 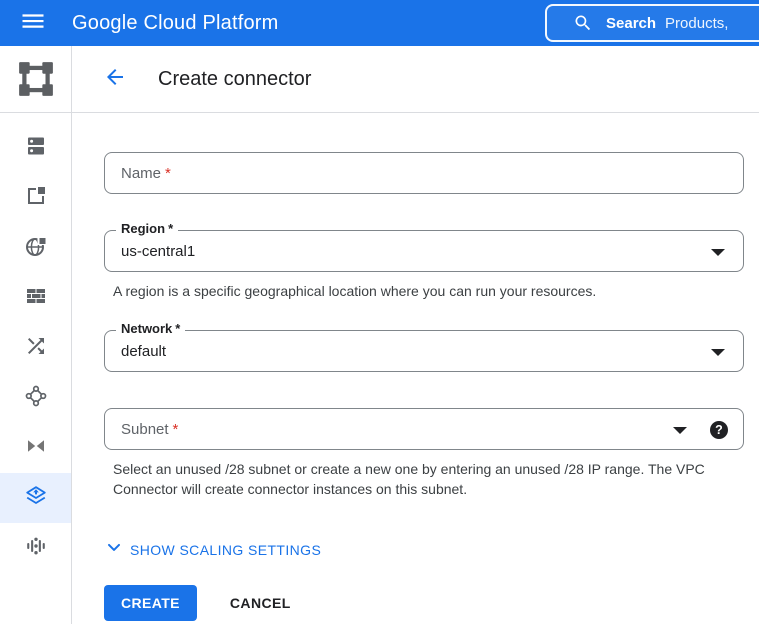 I want to click on network-value: default, so click(x=144, y=351).